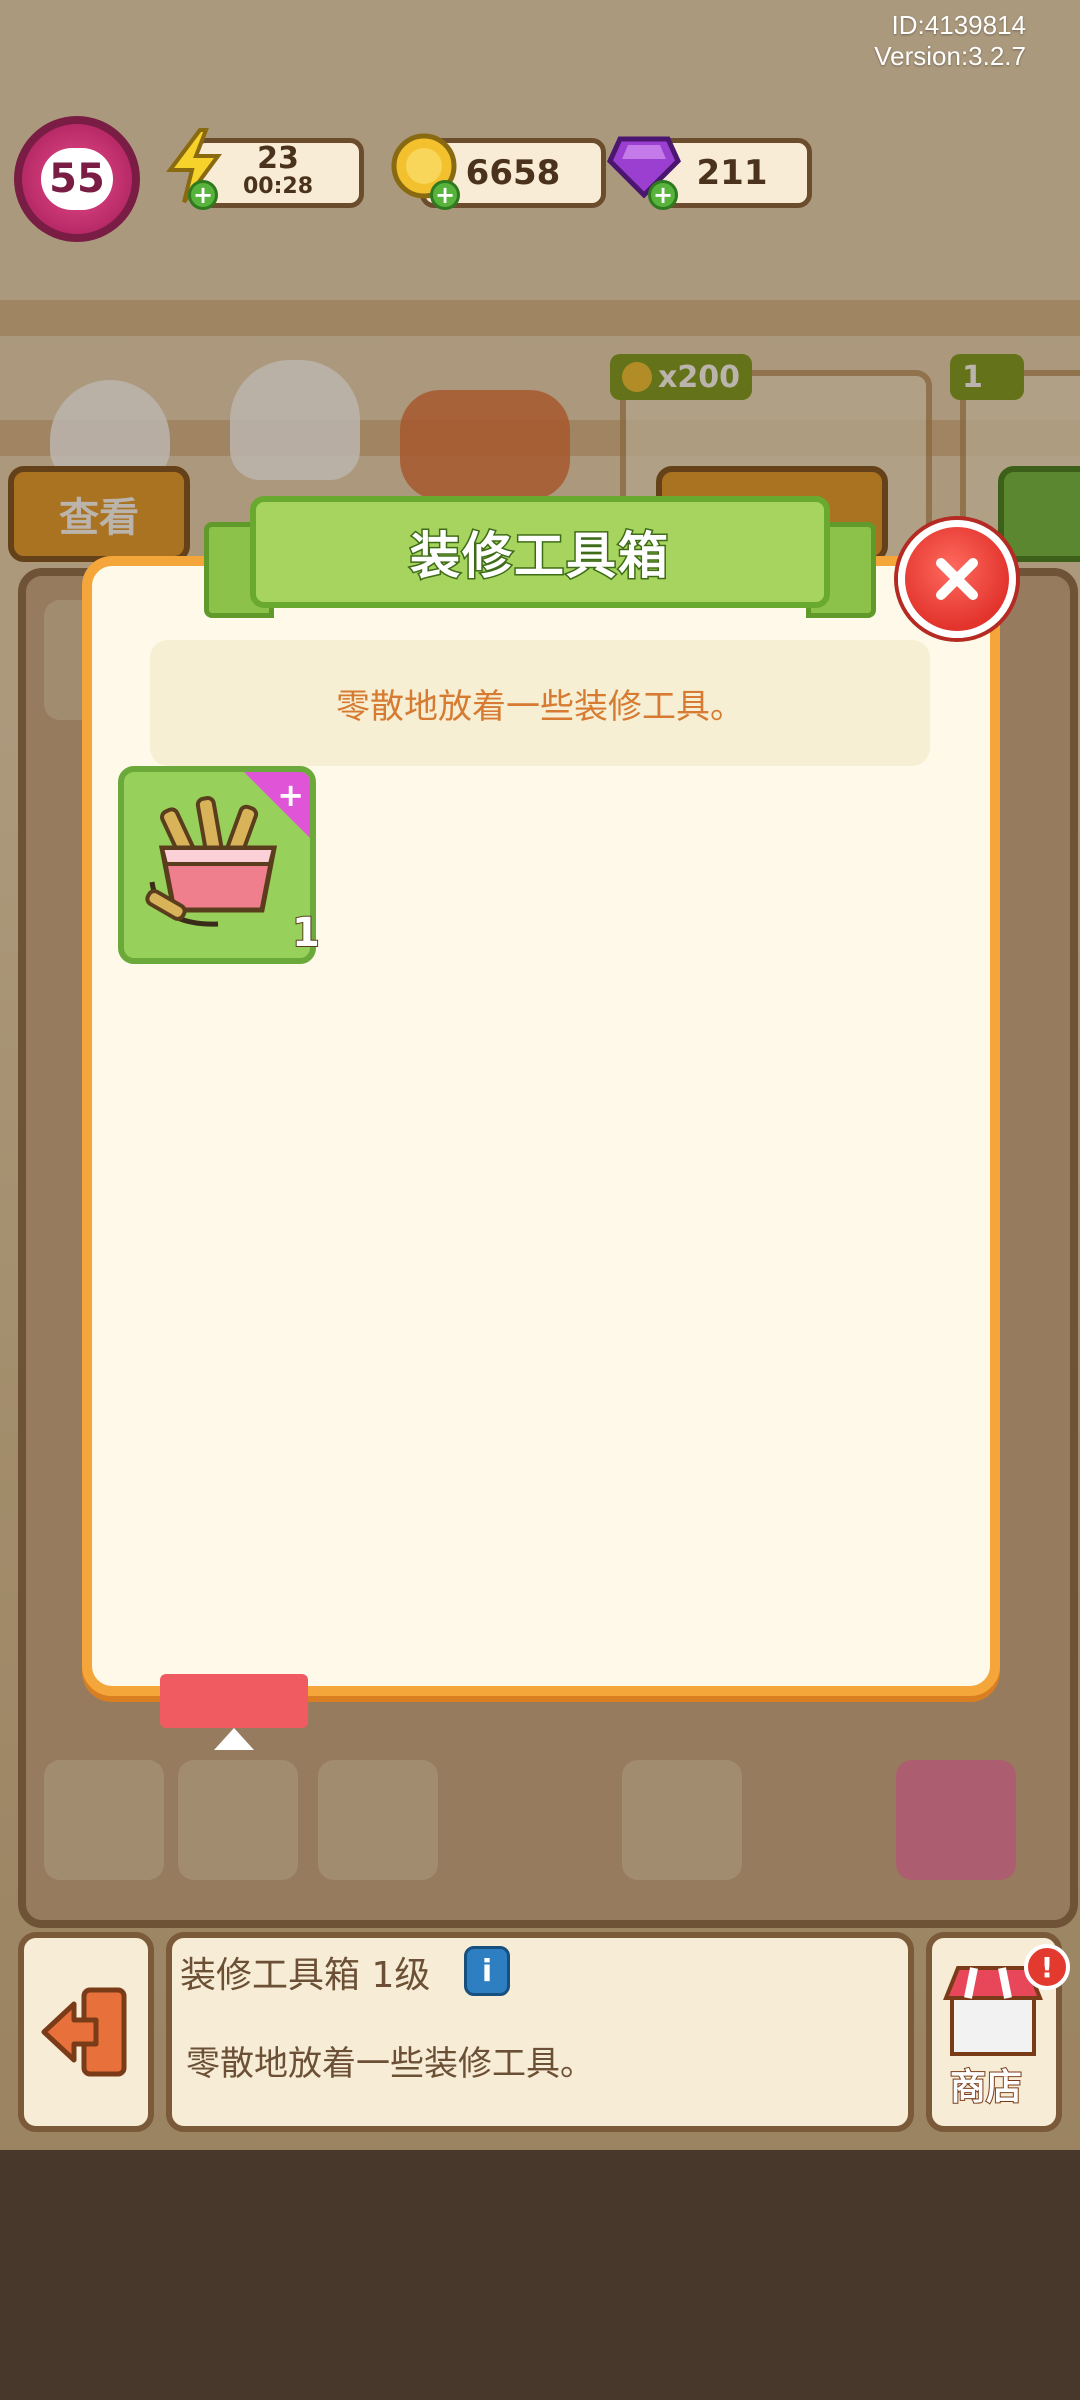 The width and height of the screenshot is (1080, 2400). I want to click on exit-button, so click(86, 2032).